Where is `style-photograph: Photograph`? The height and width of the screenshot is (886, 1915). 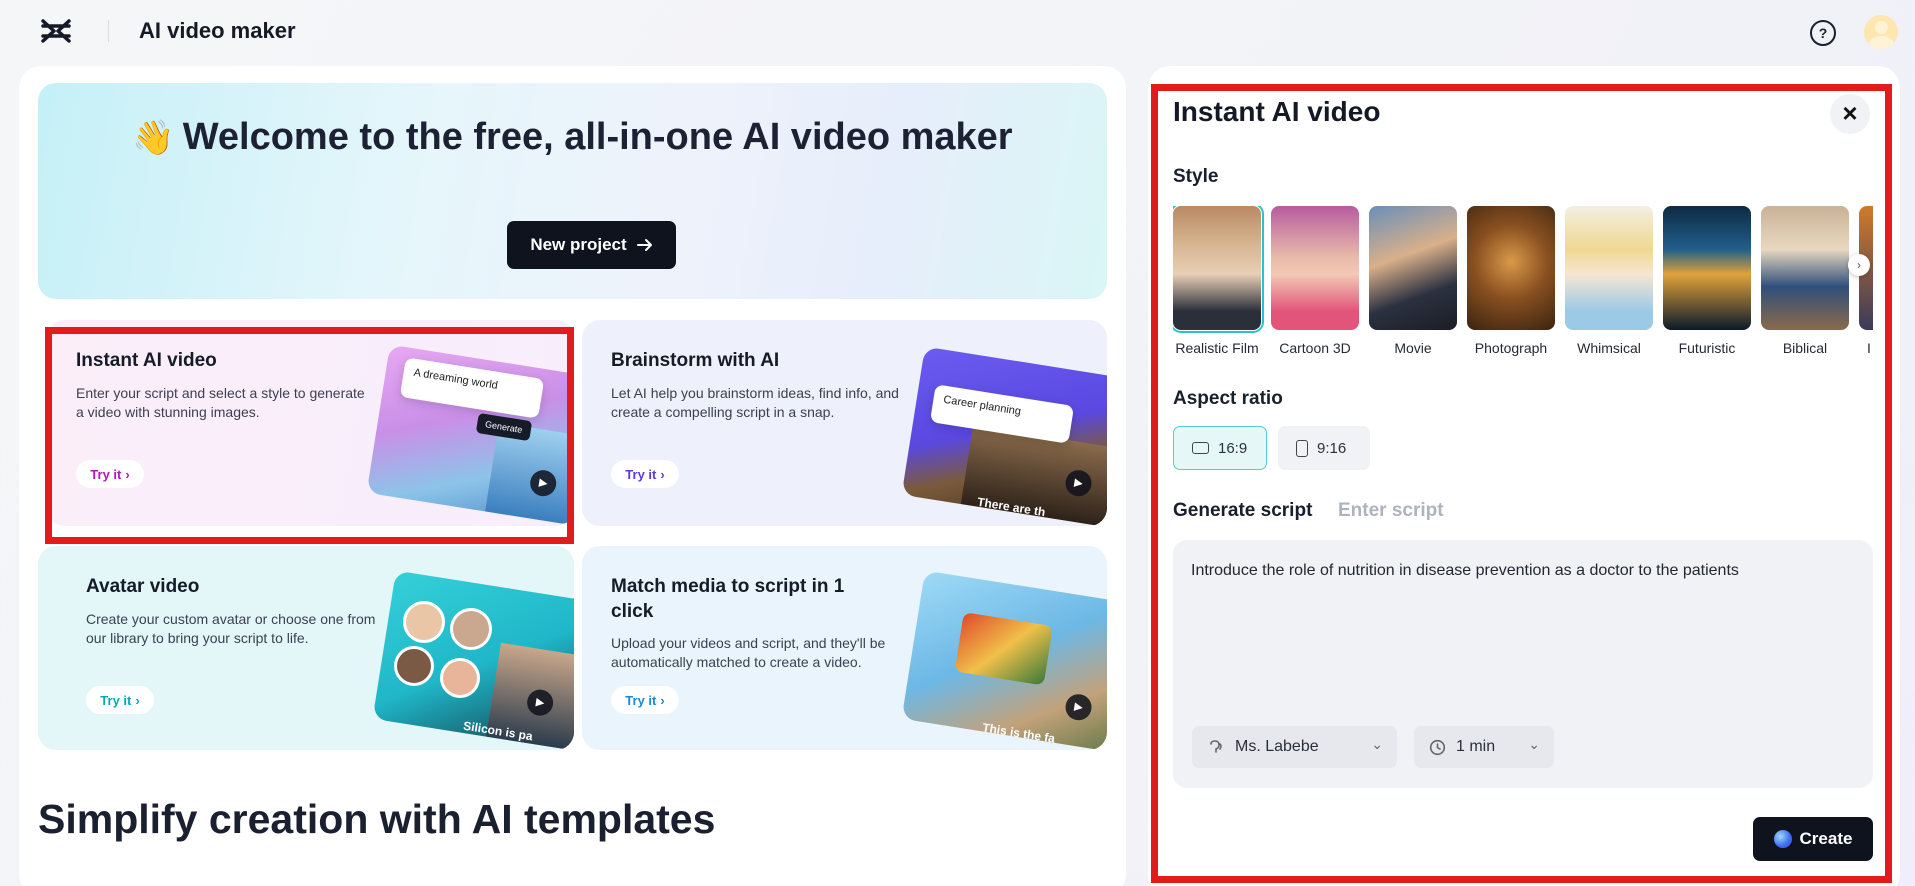
style-photograph: Photograph is located at coordinates (1511, 281).